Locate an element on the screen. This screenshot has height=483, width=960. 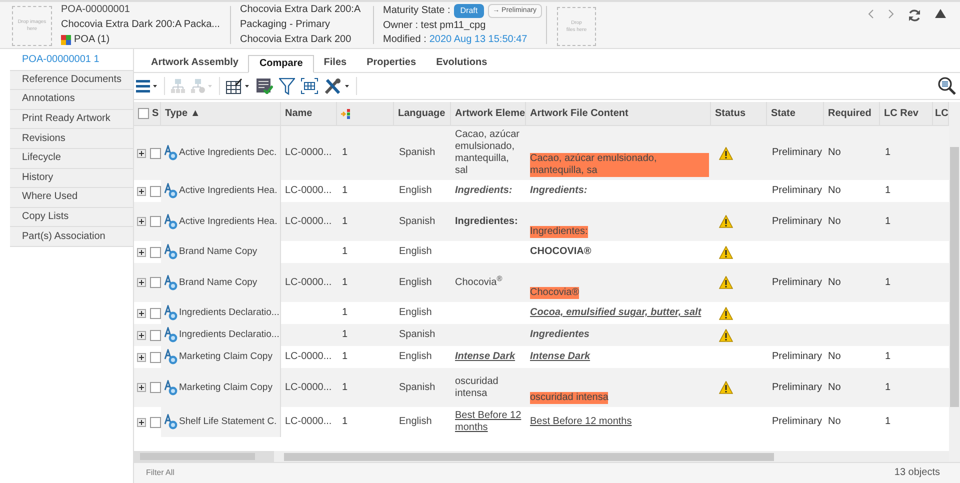
search-icon is located at coordinates (947, 86).